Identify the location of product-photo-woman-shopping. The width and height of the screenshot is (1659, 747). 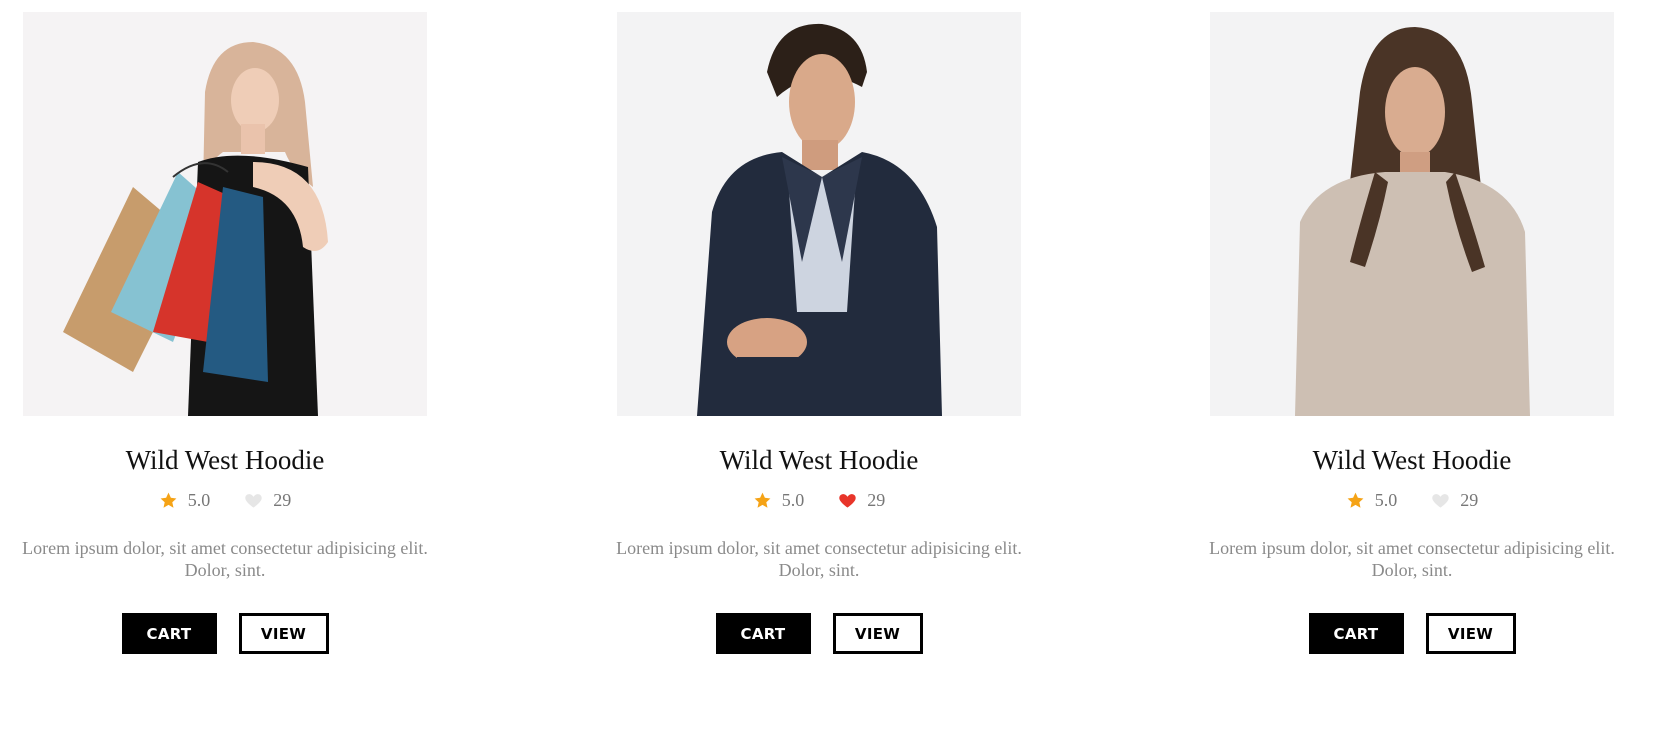
(225, 214).